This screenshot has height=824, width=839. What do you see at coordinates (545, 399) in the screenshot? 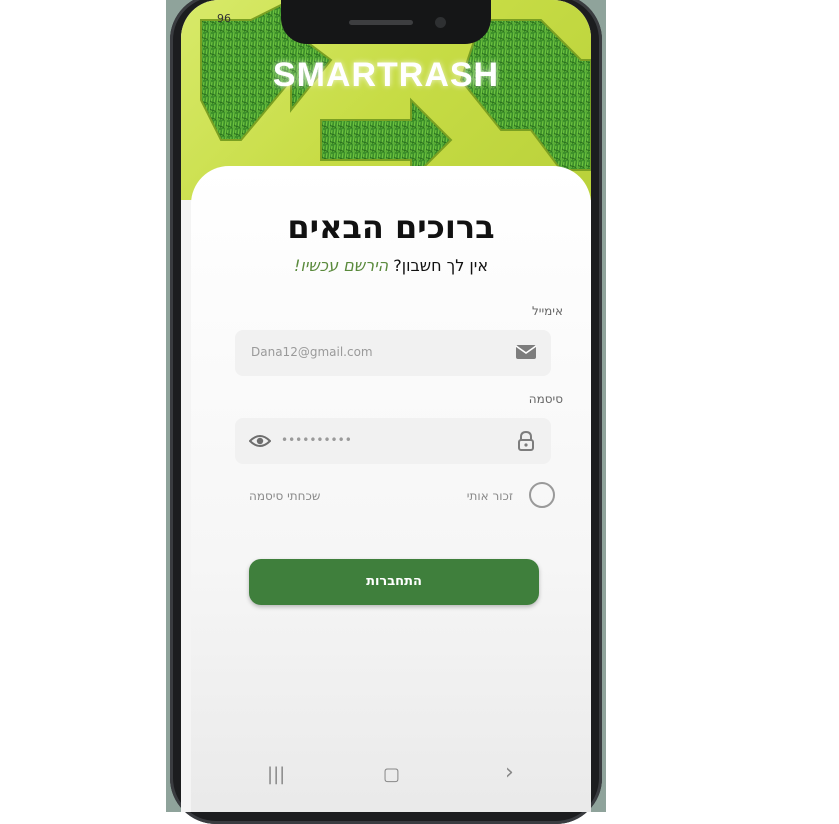
I see `password-label: סיסמה` at bounding box center [545, 399].